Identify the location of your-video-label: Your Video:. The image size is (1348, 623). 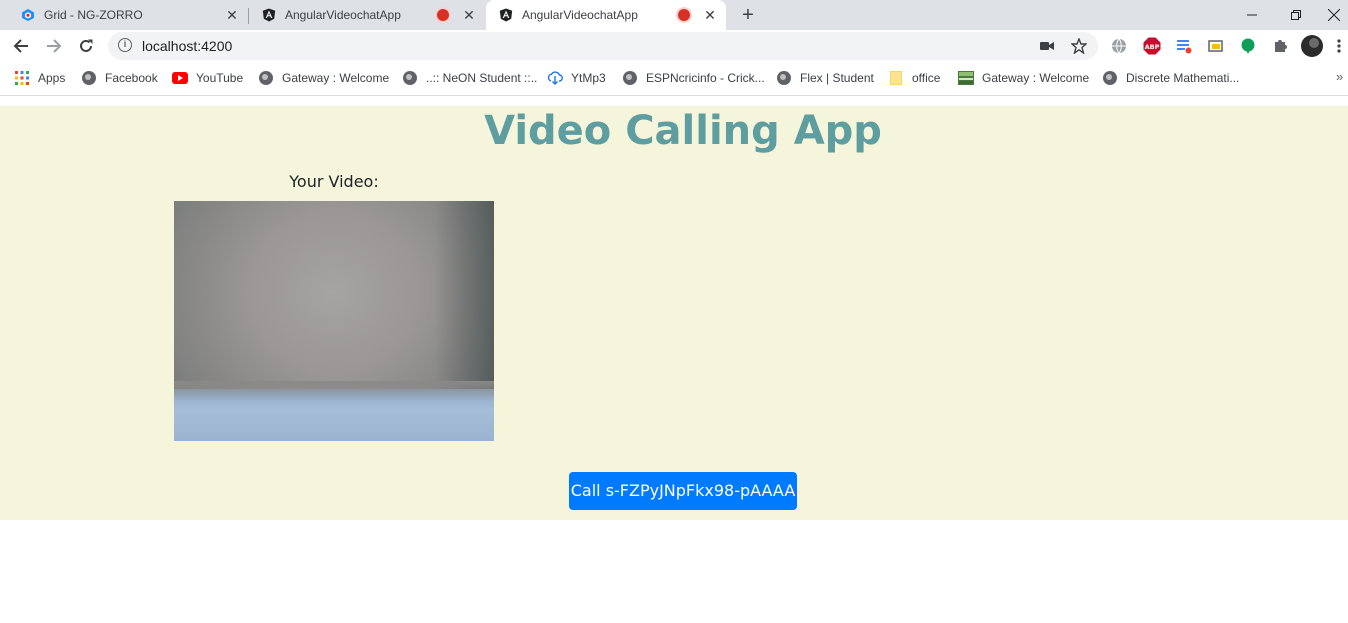
(334, 181).